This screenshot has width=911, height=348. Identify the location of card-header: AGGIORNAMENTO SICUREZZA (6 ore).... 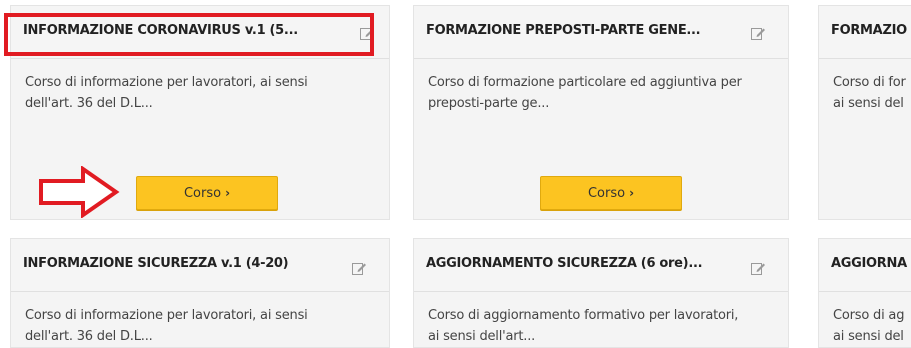
(601, 265).